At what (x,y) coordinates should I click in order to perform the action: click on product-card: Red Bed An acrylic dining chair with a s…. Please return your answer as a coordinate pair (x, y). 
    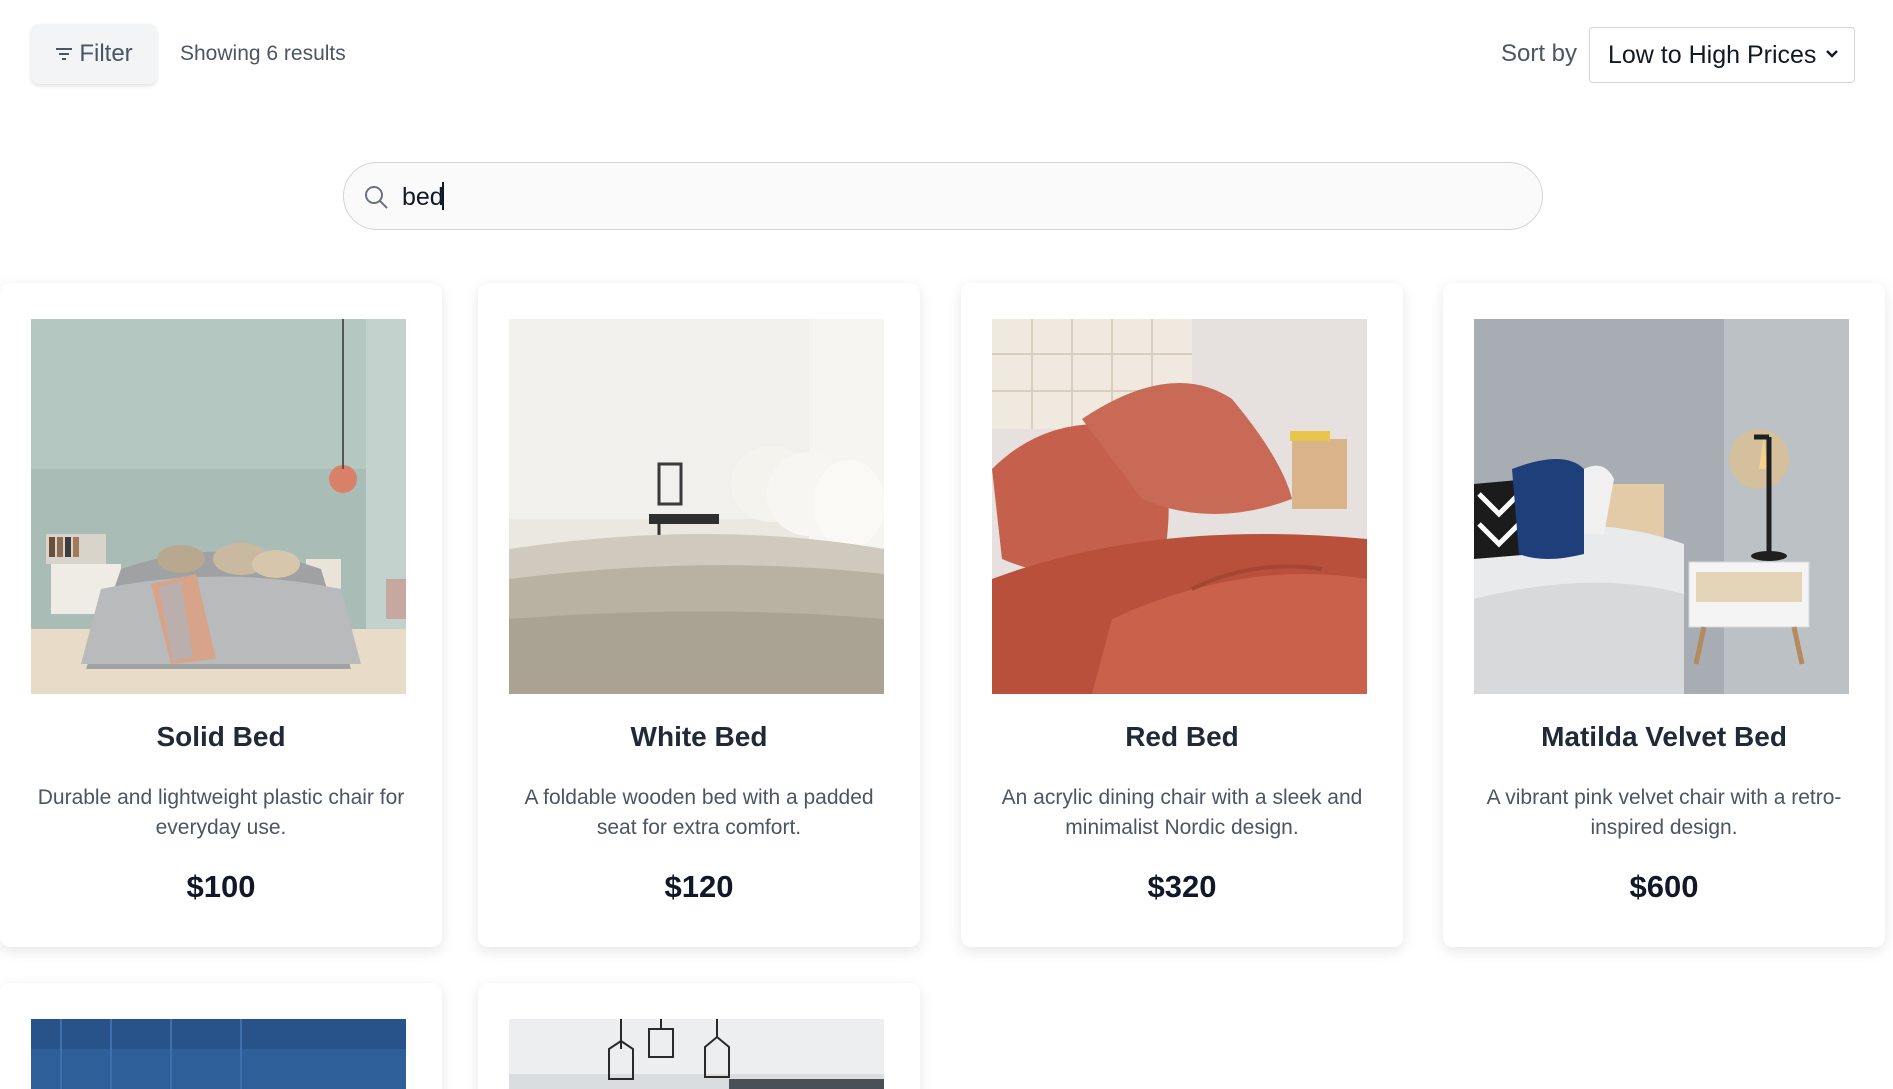
    Looking at the image, I should click on (1182, 615).